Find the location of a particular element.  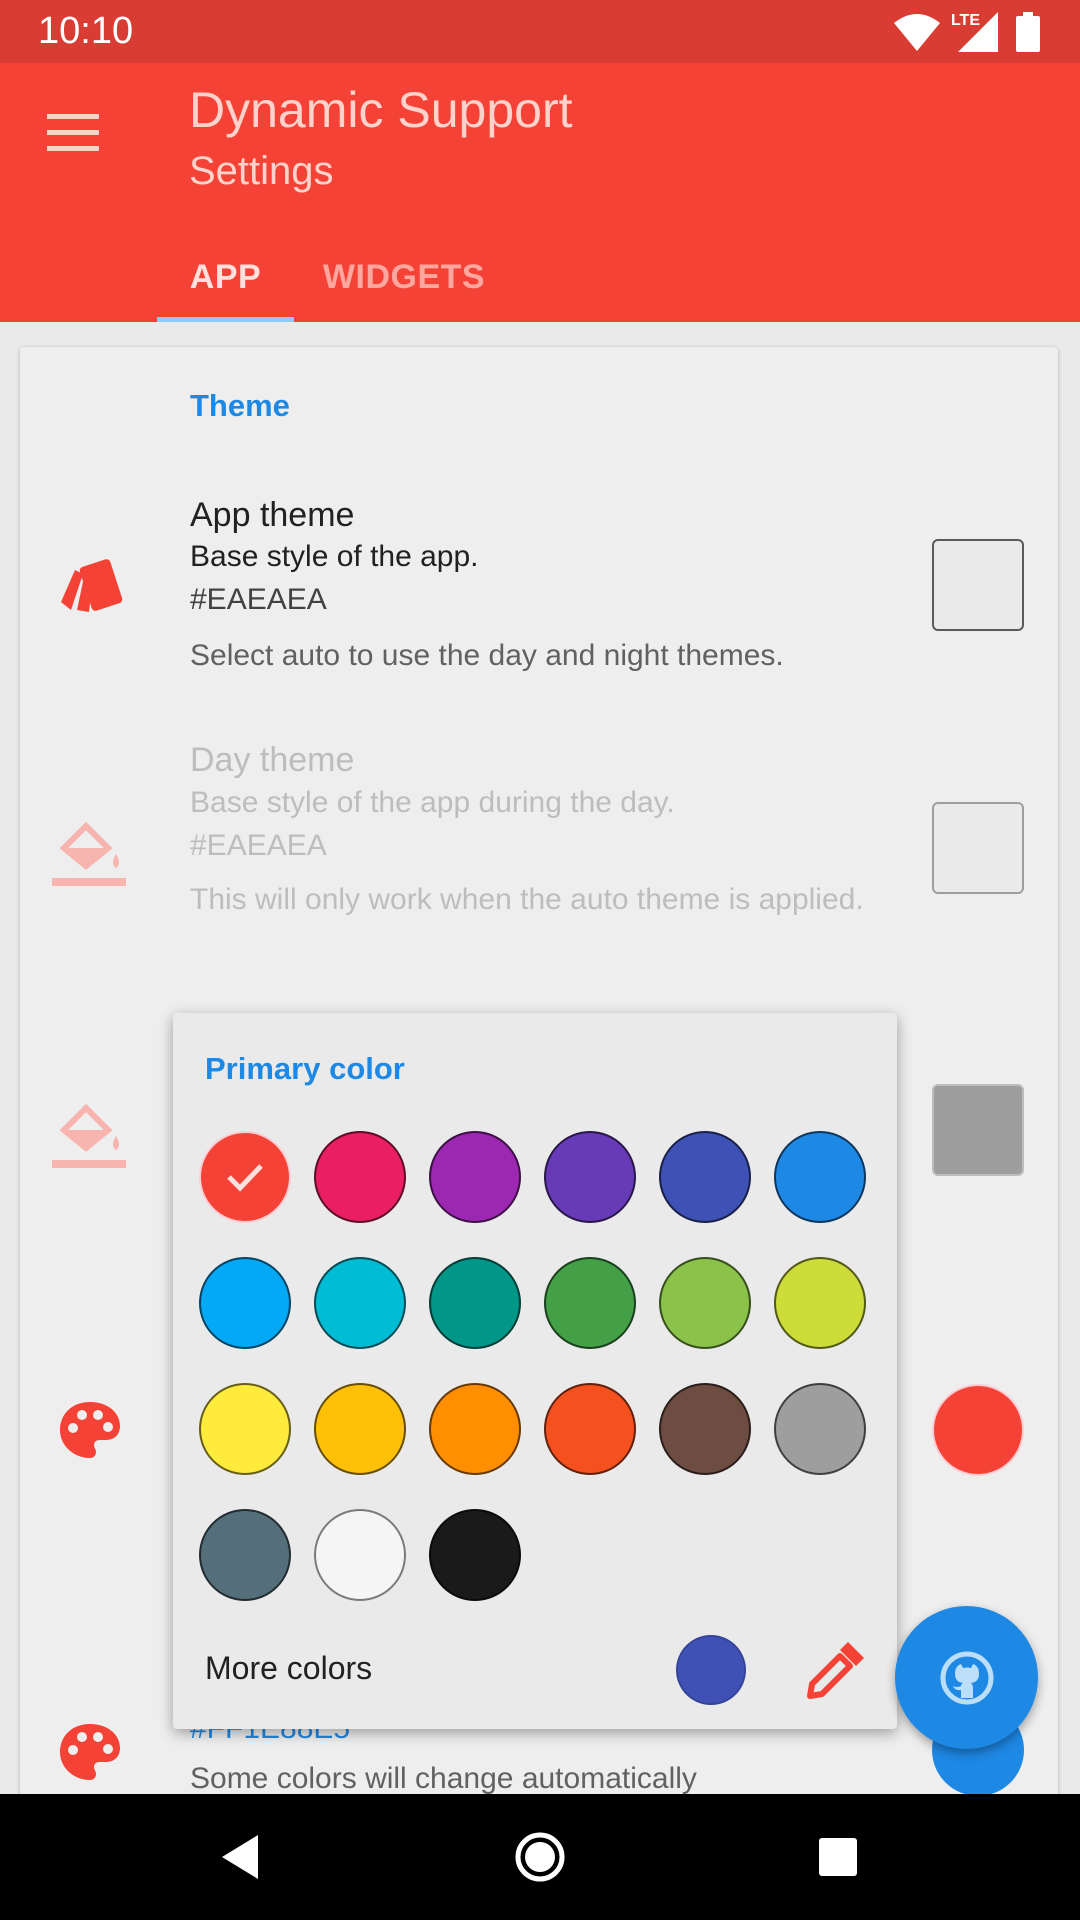

more-colors-swatch is located at coordinates (711, 1670).